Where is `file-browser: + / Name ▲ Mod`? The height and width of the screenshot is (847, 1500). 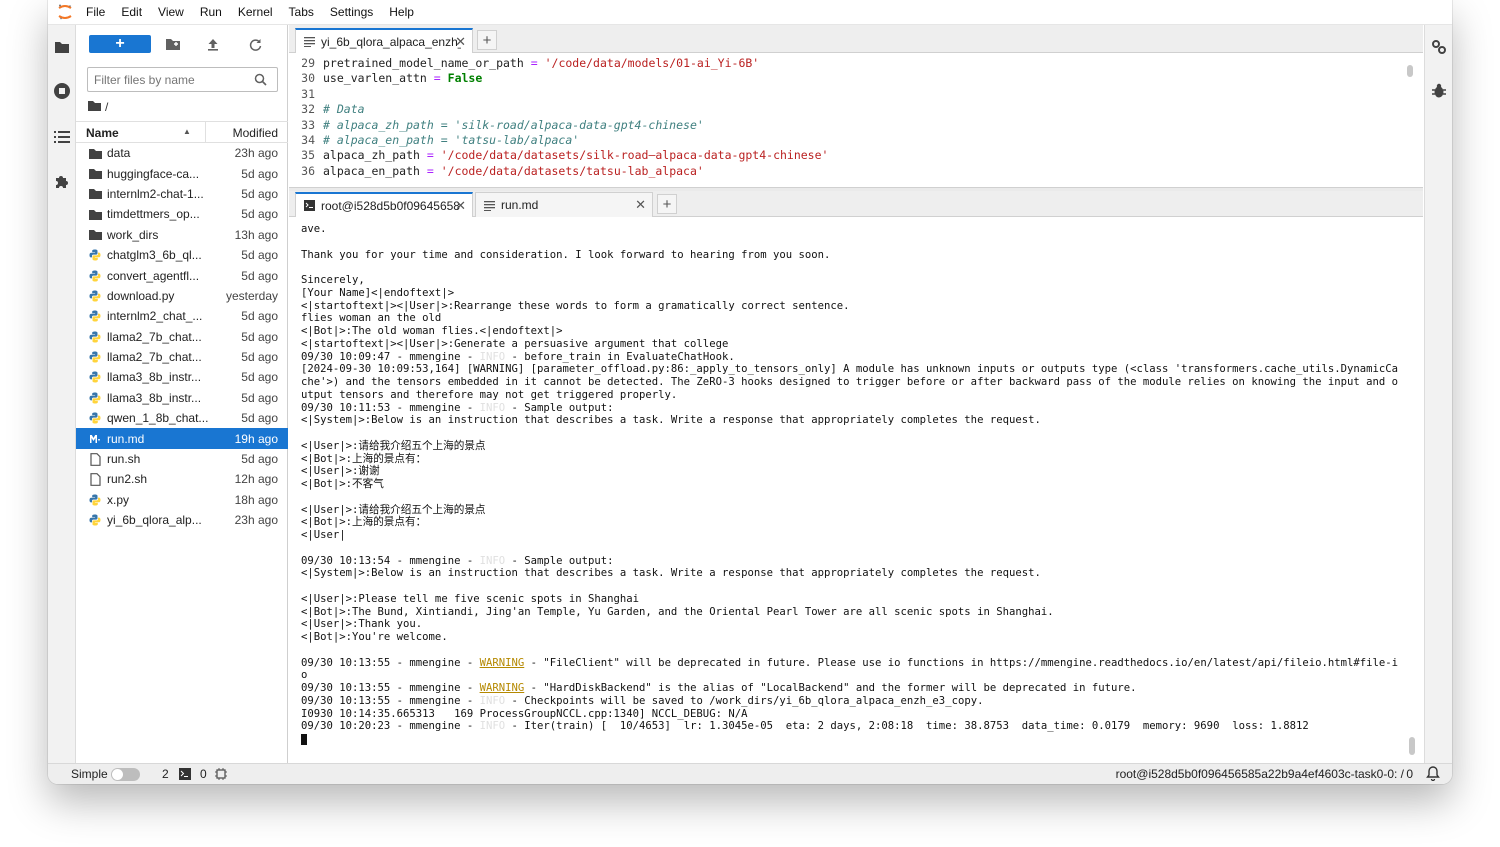 file-browser: + / Name ▲ Mod is located at coordinates (182, 394).